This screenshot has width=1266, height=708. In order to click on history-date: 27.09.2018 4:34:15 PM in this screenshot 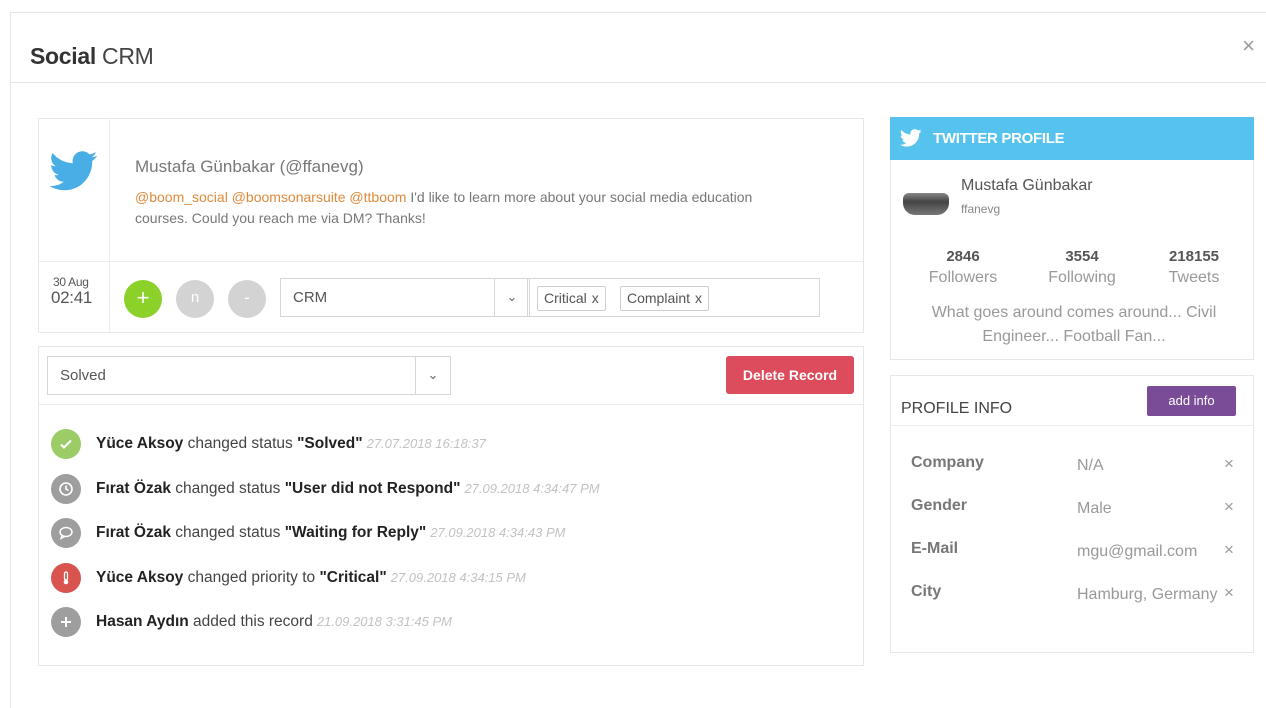, I will do `click(458, 577)`.